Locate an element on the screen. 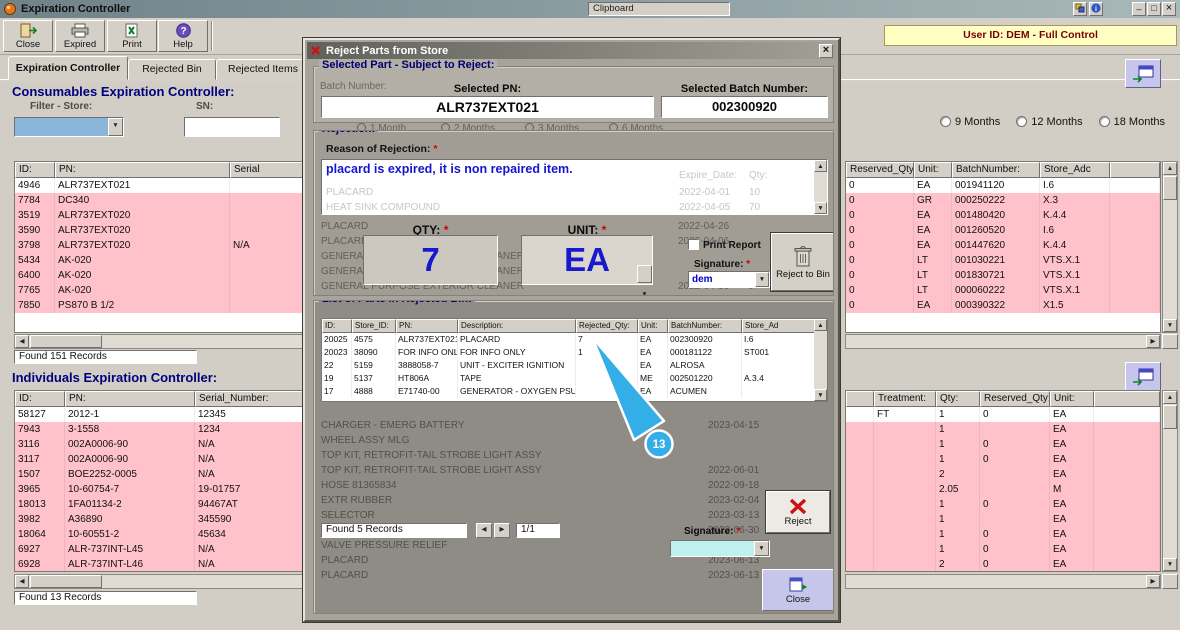 The image size is (1180, 630). column-header: Description: is located at coordinates (517, 326).